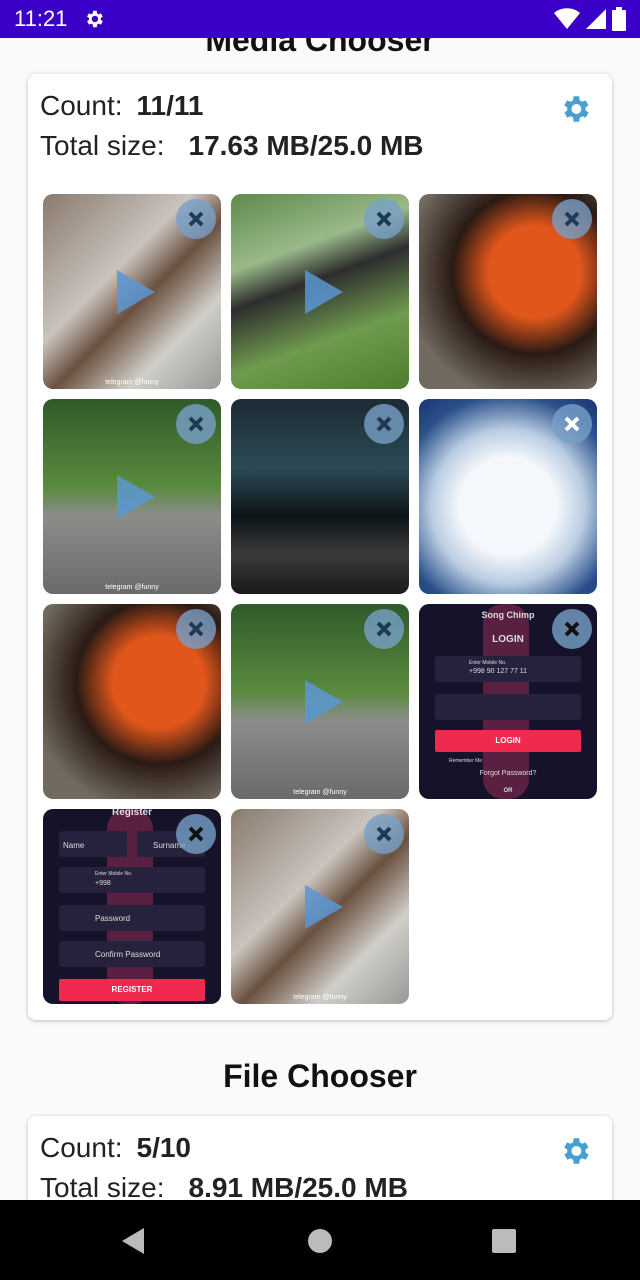 The image size is (640, 1280). I want to click on mock-or: OR, so click(508, 791).